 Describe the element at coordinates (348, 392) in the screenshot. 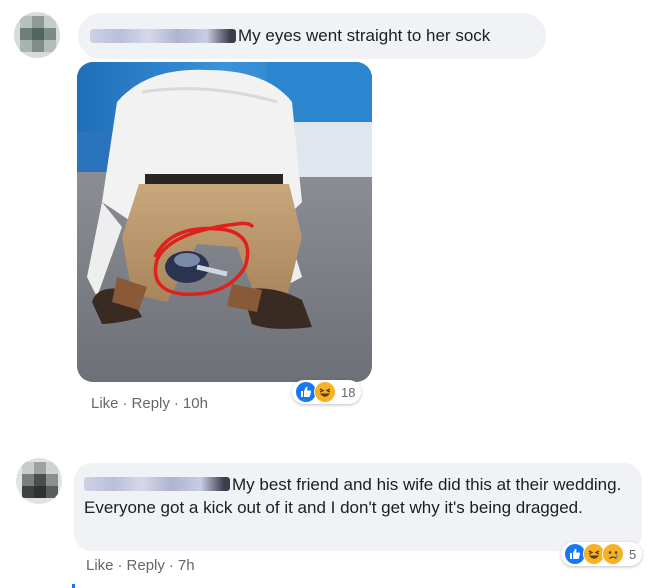

I see `reaction-count: 18` at that location.